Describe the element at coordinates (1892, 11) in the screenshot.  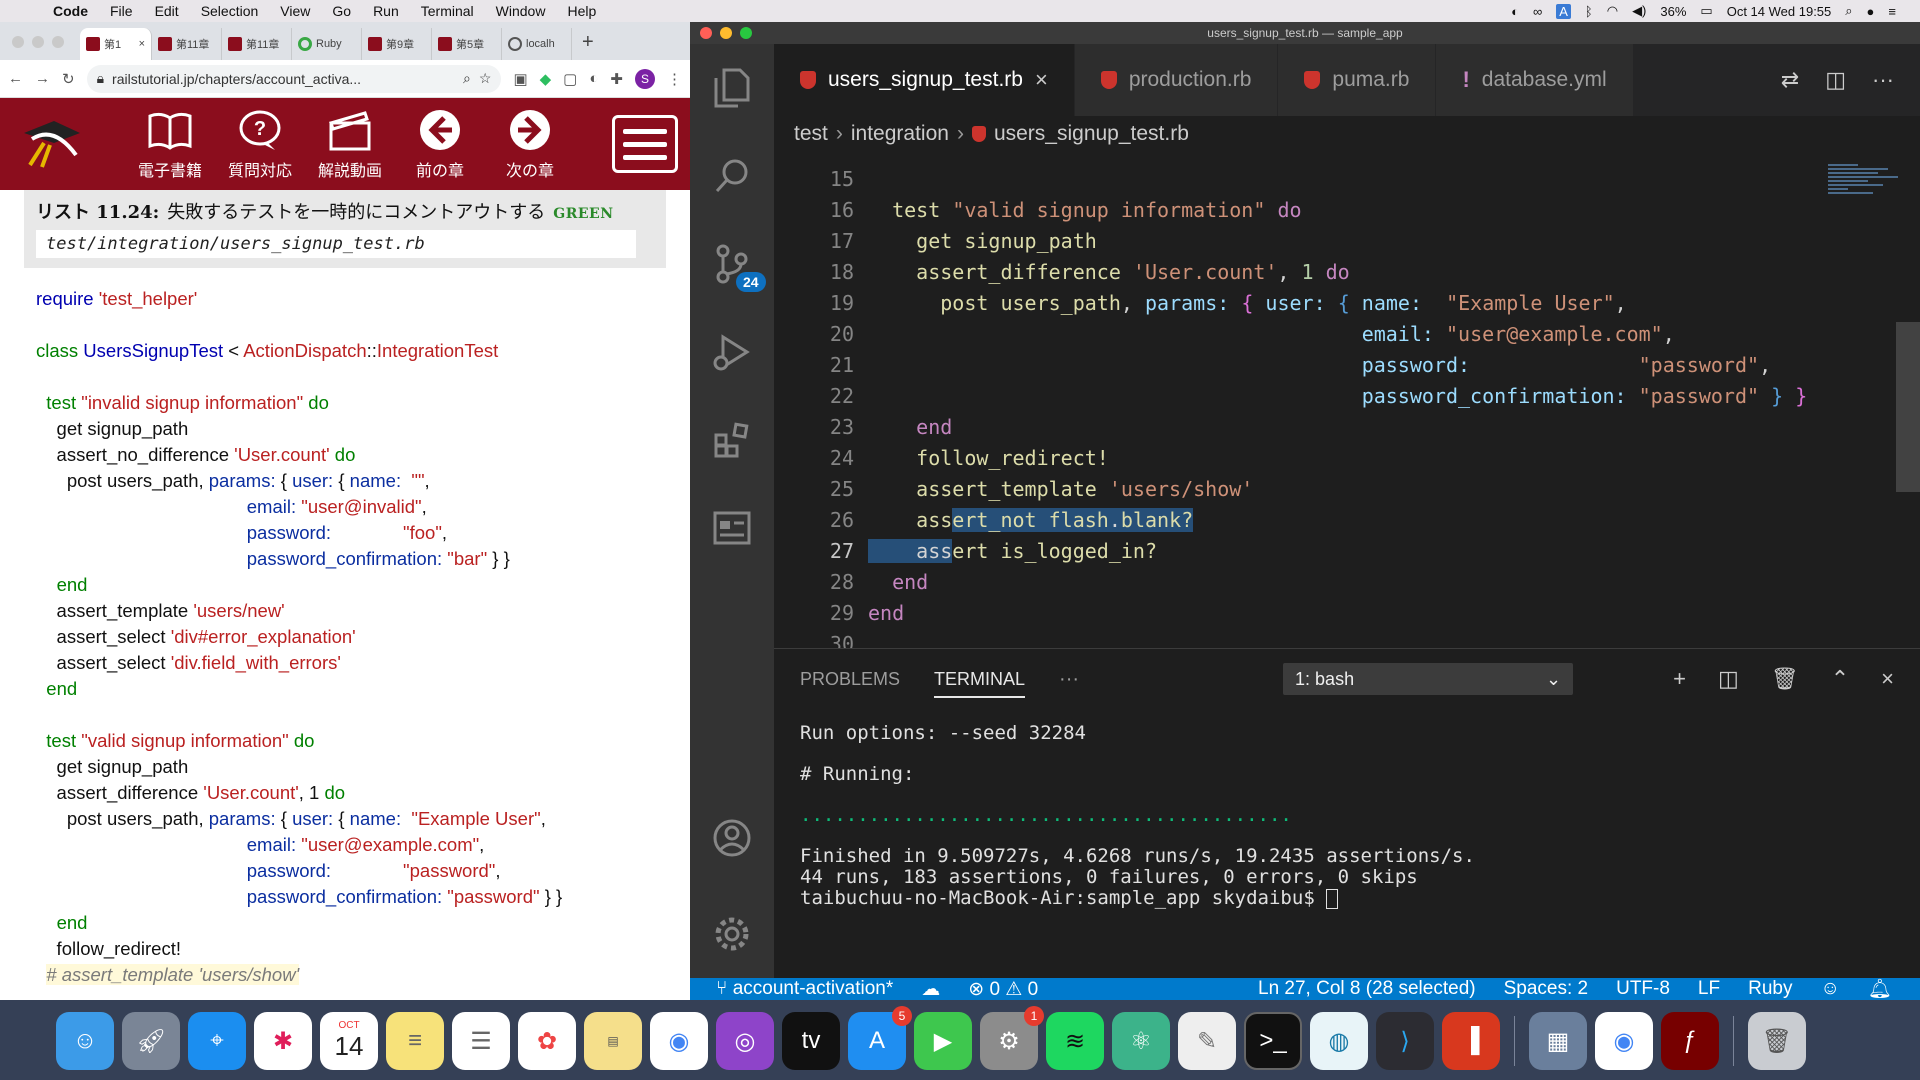
I see `control-center-icon: ≡` at that location.